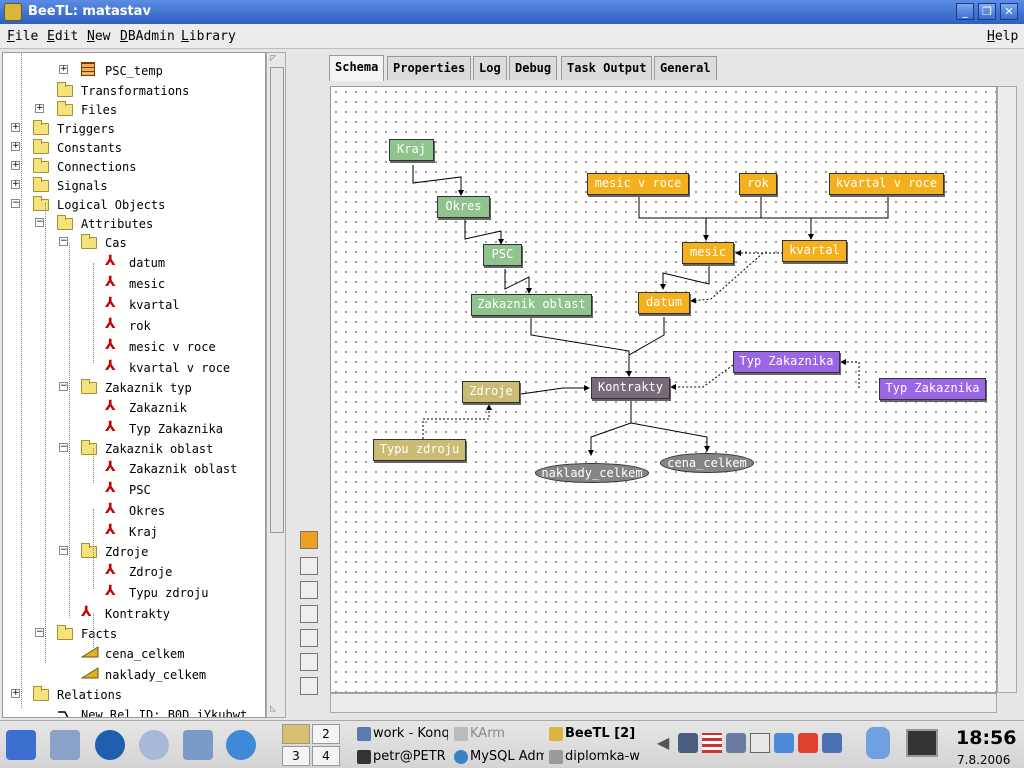  What do you see at coordinates (401, 757) in the screenshot?
I see `task-terminal: petr@PETR` at bounding box center [401, 757].